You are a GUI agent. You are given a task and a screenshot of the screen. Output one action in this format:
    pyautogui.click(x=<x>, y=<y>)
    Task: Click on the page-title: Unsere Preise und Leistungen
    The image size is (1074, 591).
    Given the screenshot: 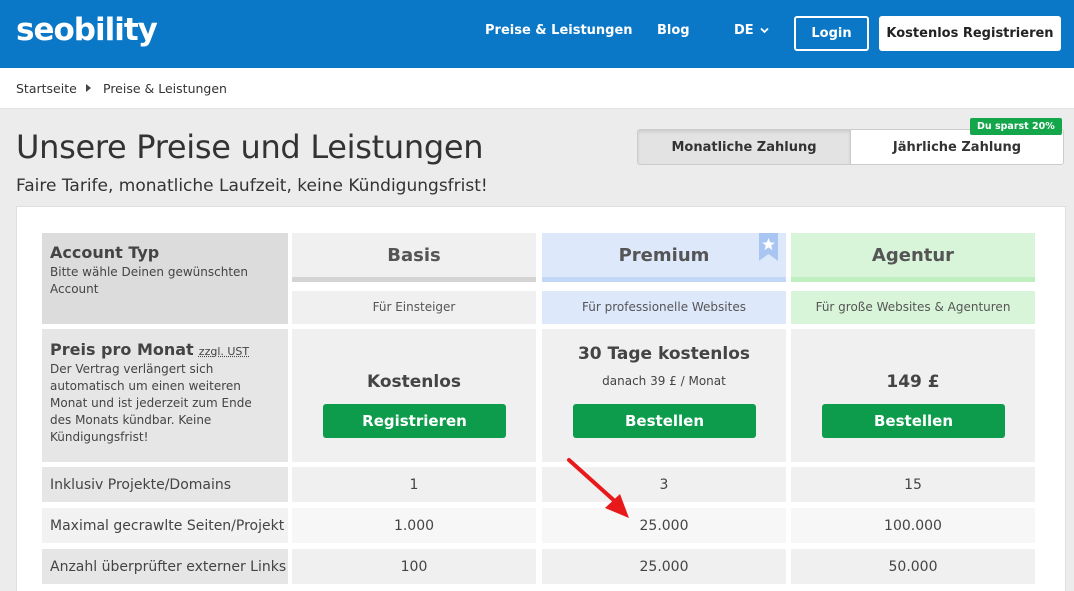 What is the action you would take?
    pyautogui.click(x=250, y=147)
    